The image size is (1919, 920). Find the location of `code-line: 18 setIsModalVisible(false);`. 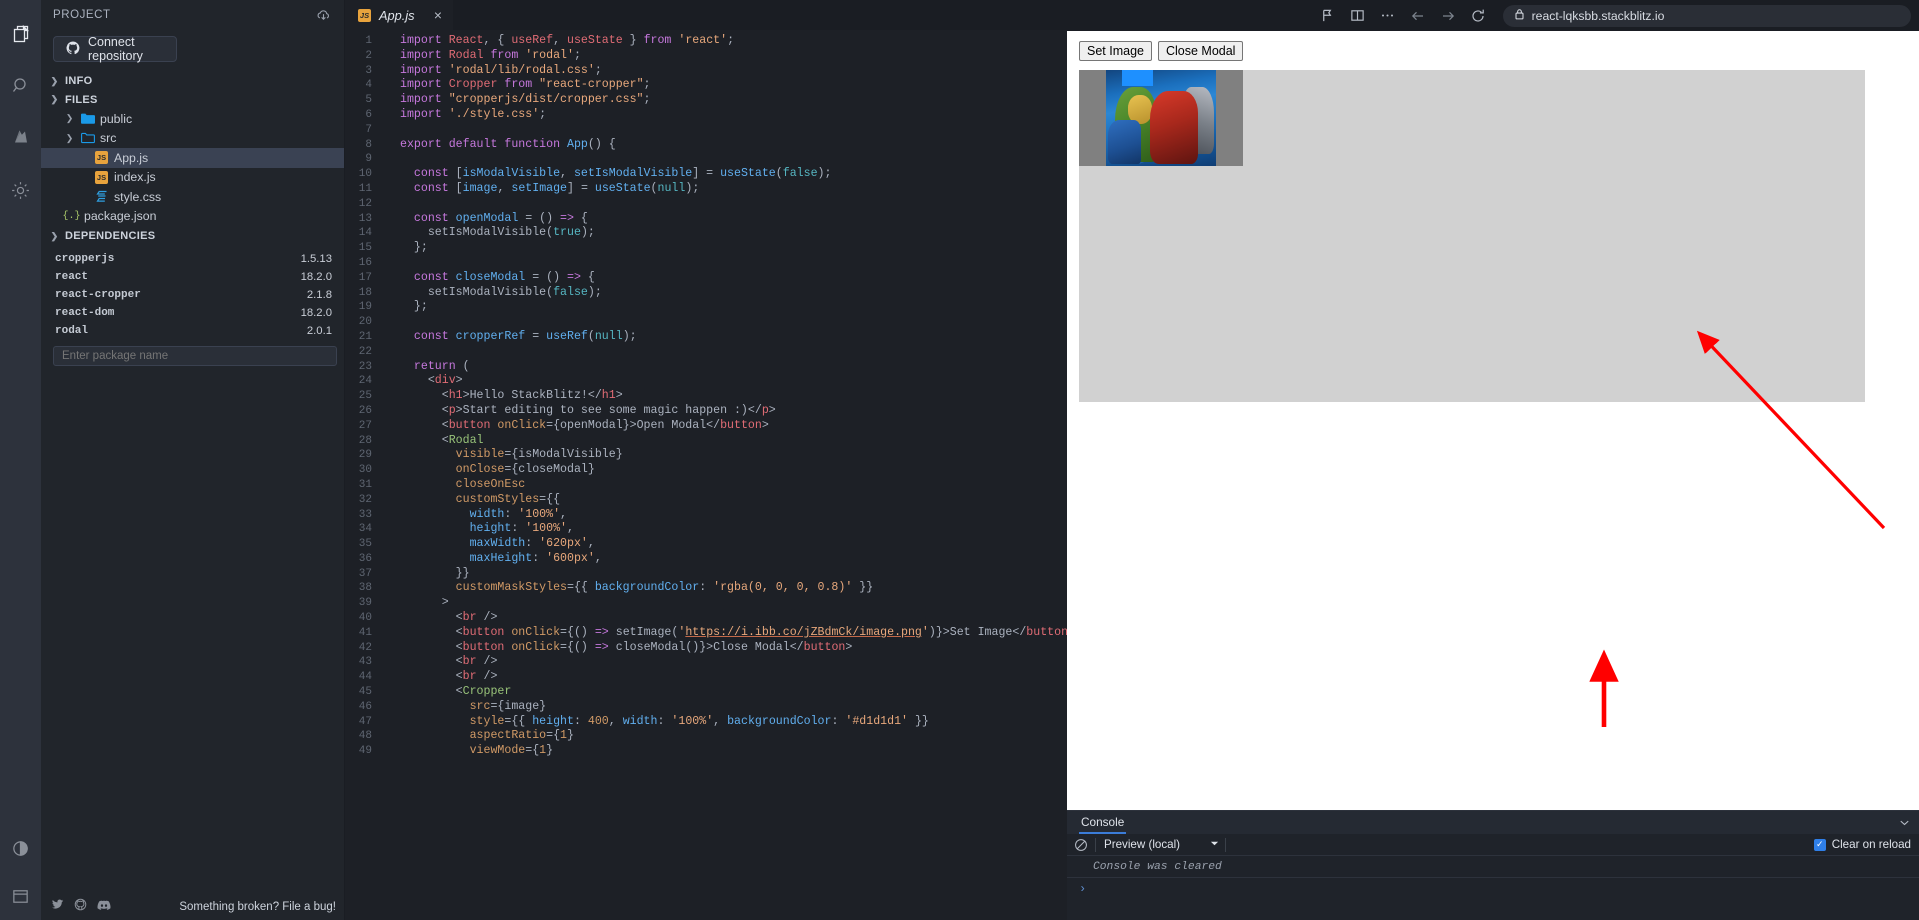

code-line: 18 setIsModalVisible(false); is located at coordinates (706, 293).